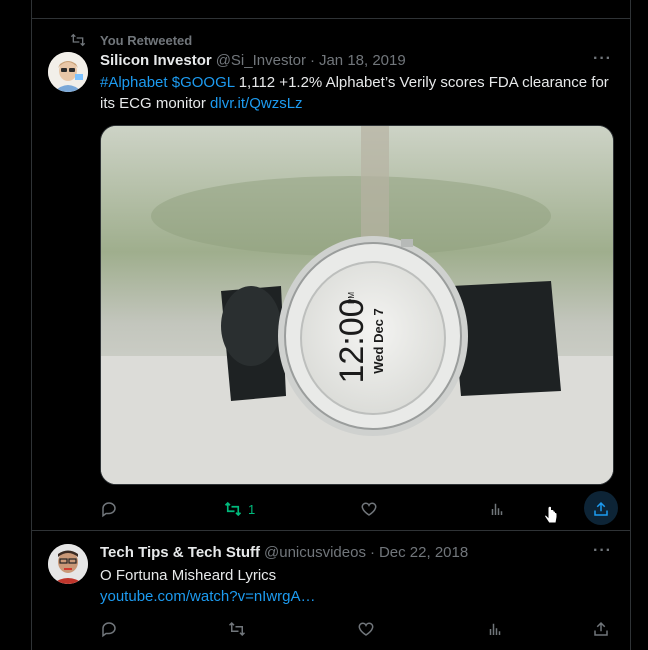  What do you see at coordinates (156, 60) in the screenshot?
I see `author-name: Silicon Investor` at bounding box center [156, 60].